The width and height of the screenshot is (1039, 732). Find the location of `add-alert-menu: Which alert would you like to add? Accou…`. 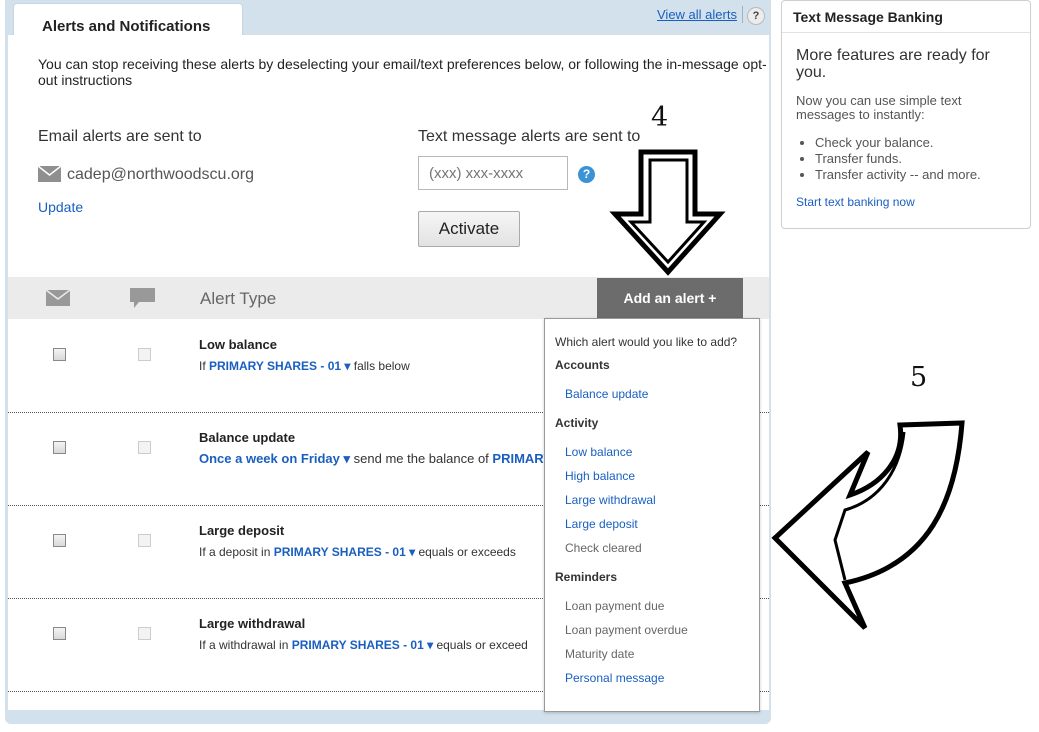

add-alert-menu: Which alert would you like to add? Accou… is located at coordinates (652, 515).